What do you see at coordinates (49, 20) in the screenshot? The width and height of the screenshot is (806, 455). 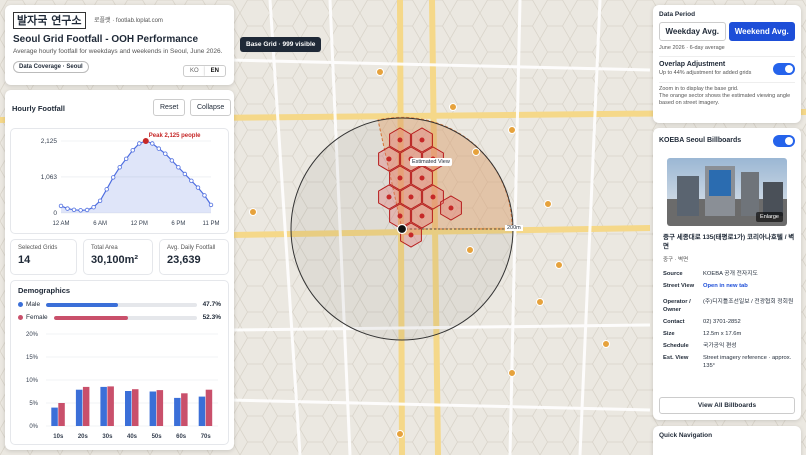 I see `brand-logo: 발자국 연구소` at bounding box center [49, 20].